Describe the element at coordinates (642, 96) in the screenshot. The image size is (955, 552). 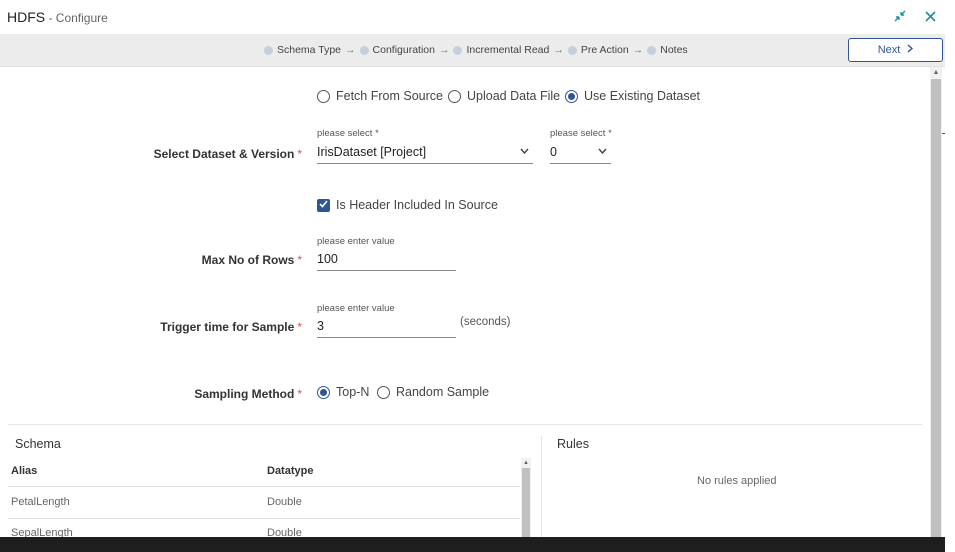
I see `radio-label: Use Existing Dataset` at that location.